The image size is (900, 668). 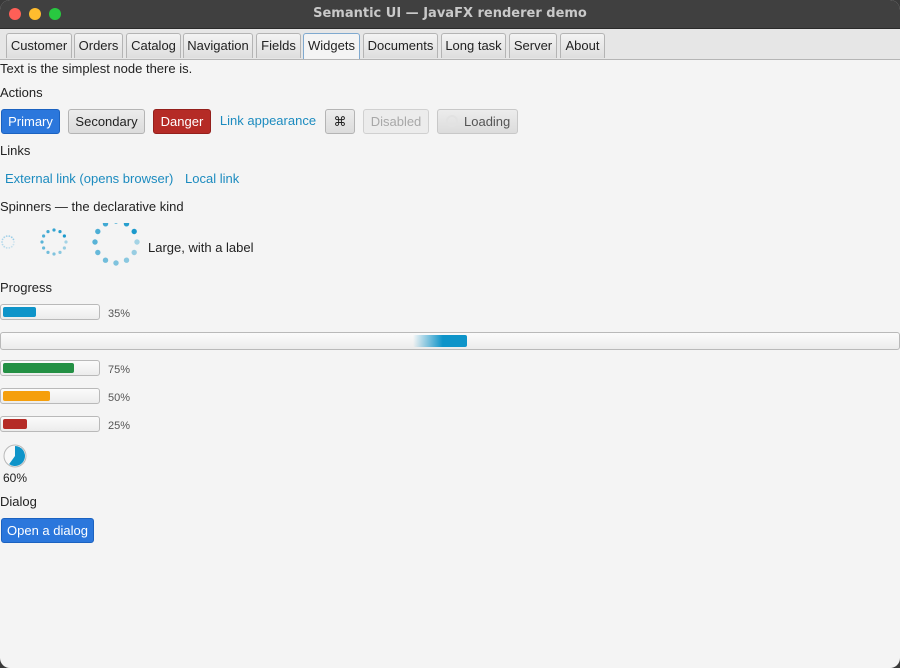 What do you see at coordinates (119, 370) in the screenshot?
I see `progress-label-75: 75%` at bounding box center [119, 370].